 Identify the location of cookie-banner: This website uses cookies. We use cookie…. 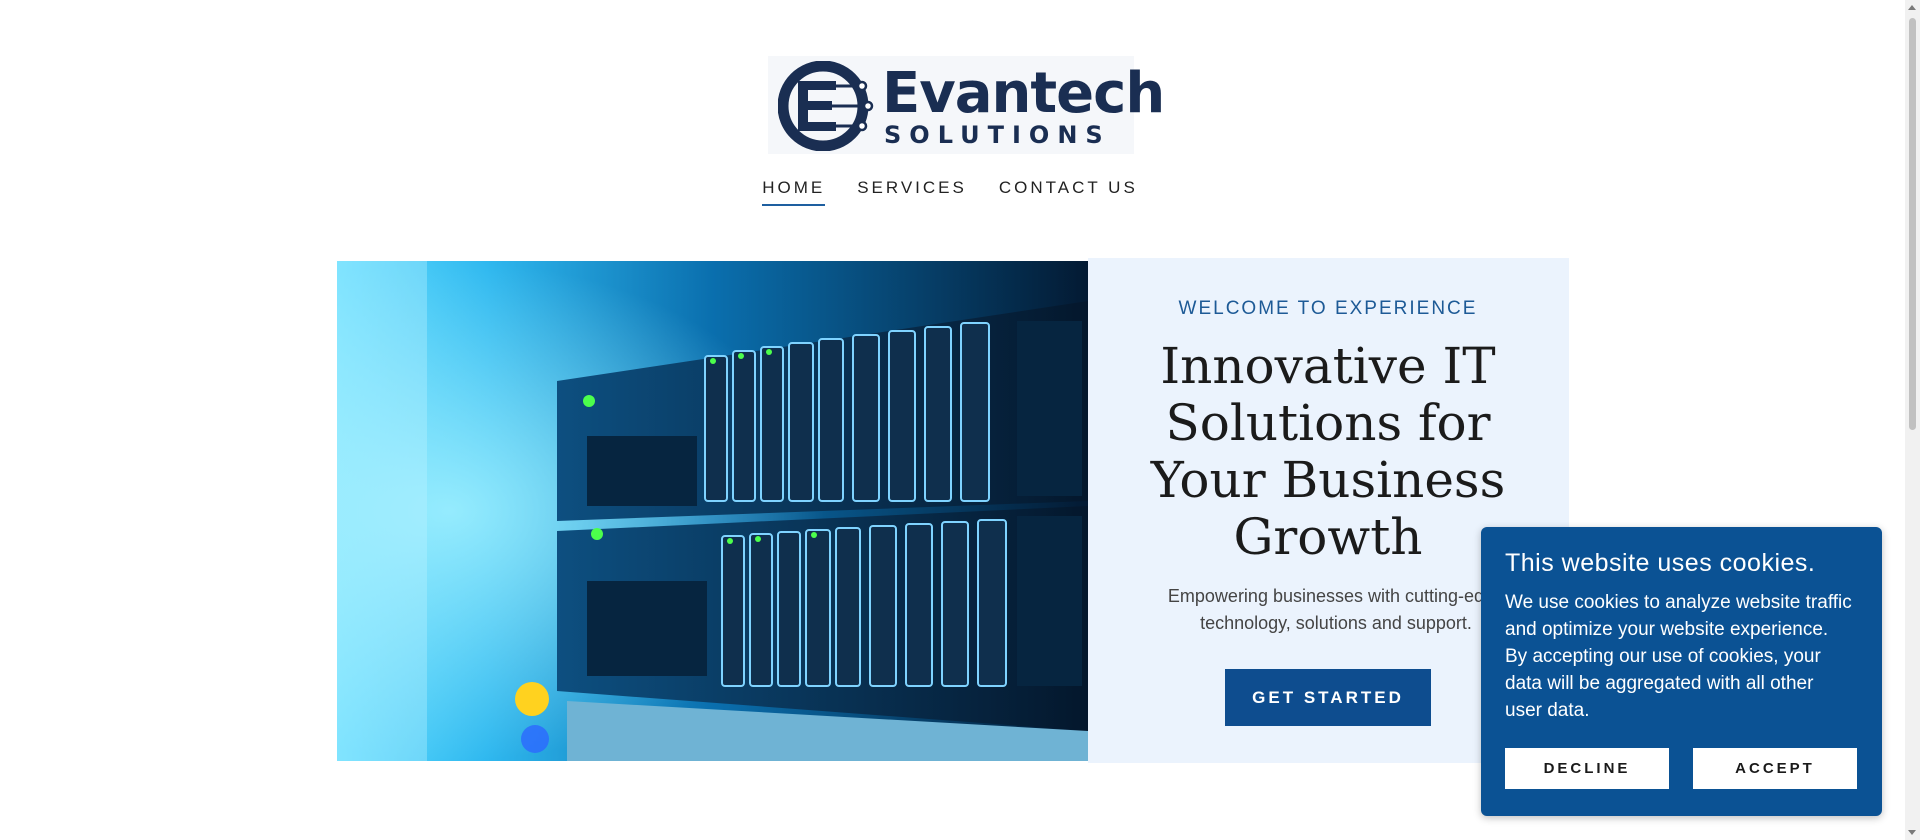
(1681, 671).